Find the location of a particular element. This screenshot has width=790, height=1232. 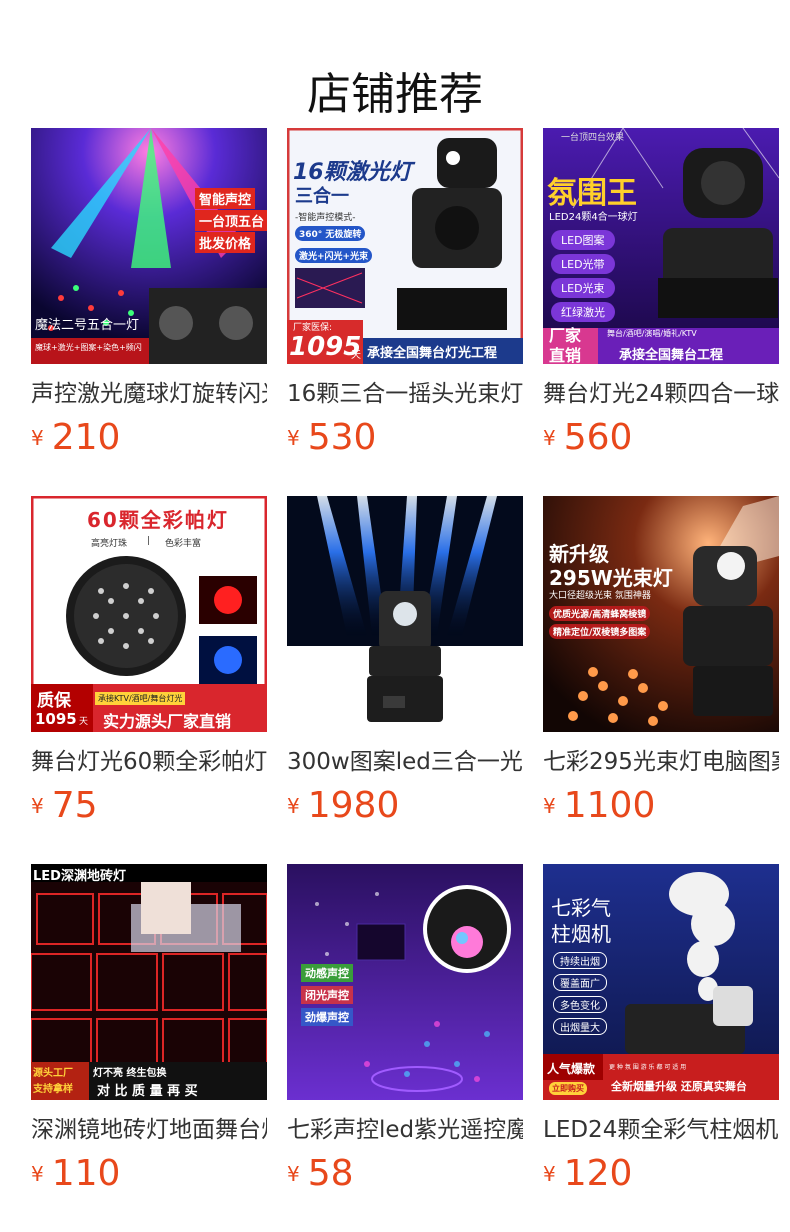

badge-text: 覆盖面广 is located at coordinates (580, 982).